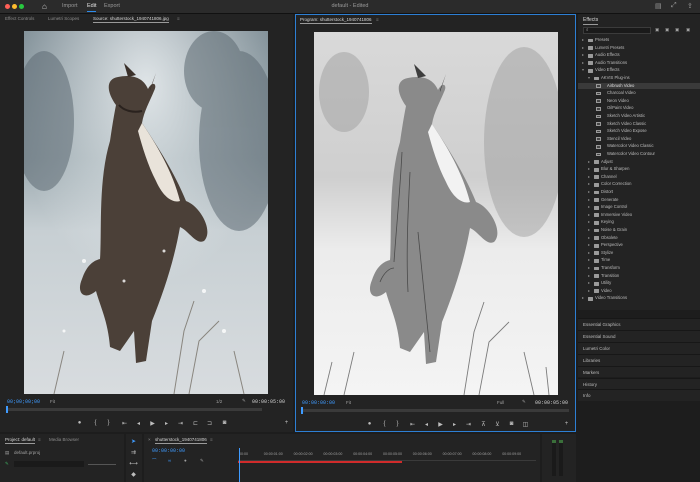 The image size is (700, 482). What do you see at coordinates (124, 423) in the screenshot?
I see `go-to-in-icon: ⇤` at bounding box center [124, 423].